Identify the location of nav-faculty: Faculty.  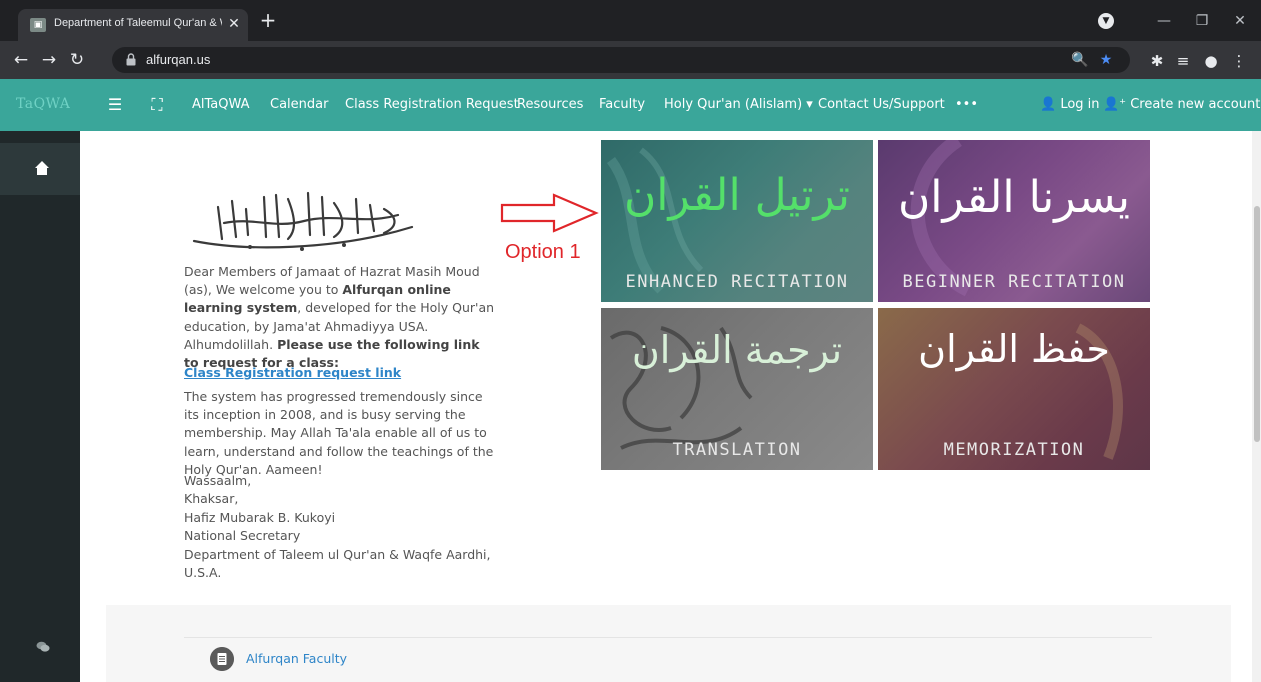
(622, 104).